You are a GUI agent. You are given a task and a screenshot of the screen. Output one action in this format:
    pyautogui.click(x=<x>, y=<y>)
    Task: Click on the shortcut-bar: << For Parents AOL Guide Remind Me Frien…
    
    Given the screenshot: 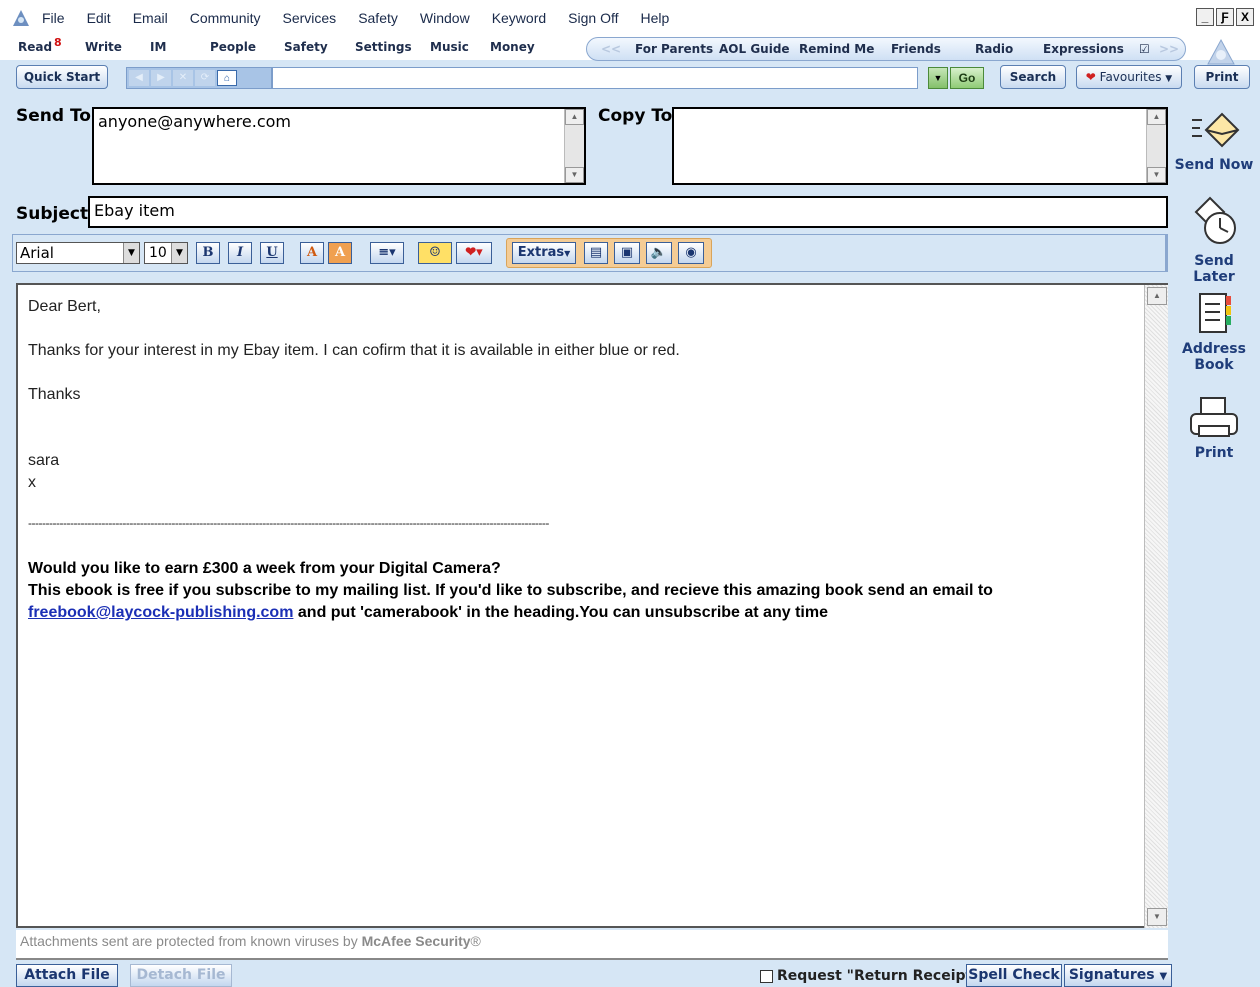 What is the action you would take?
    pyautogui.click(x=886, y=49)
    